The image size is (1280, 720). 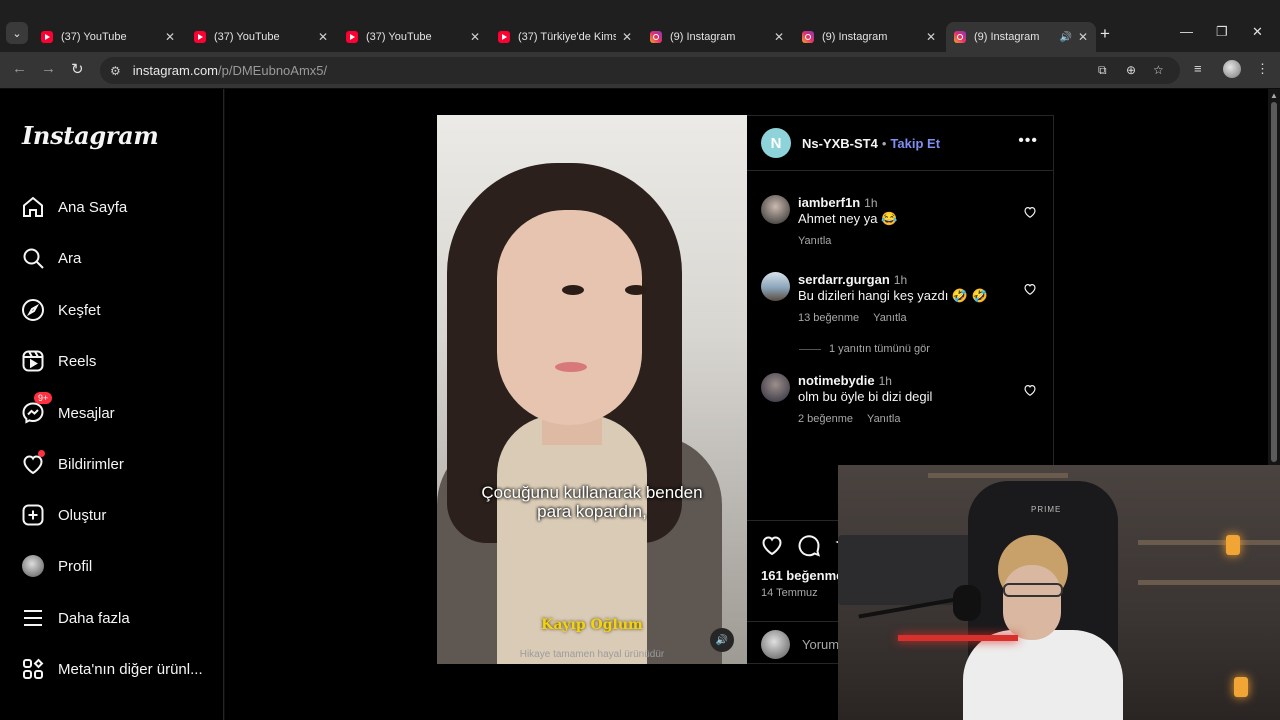 I want to click on streamer-shirt, so click(x=1043, y=675).